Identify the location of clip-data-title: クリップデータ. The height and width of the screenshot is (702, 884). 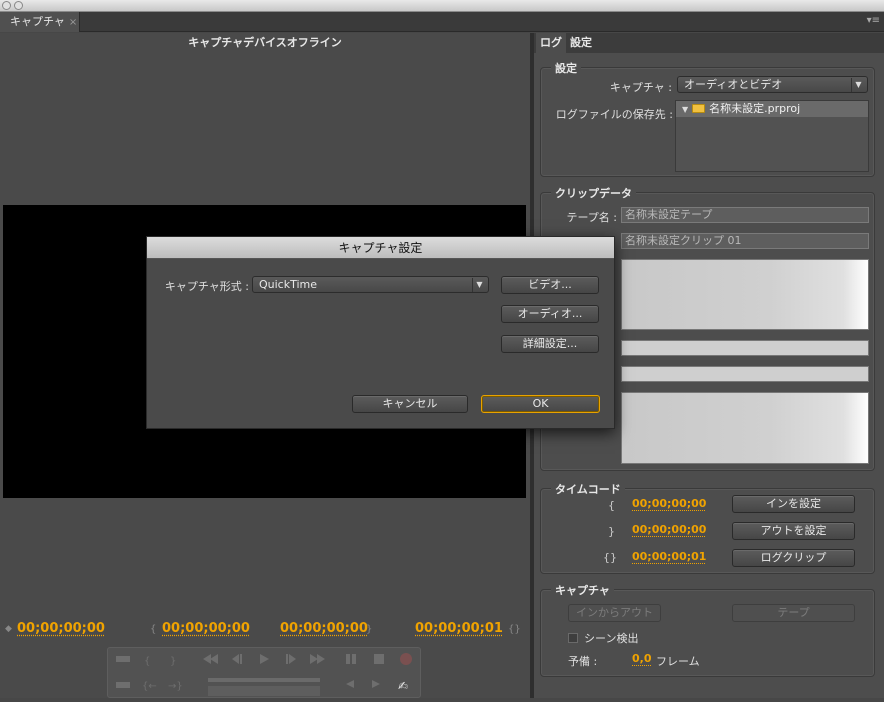
(593, 193).